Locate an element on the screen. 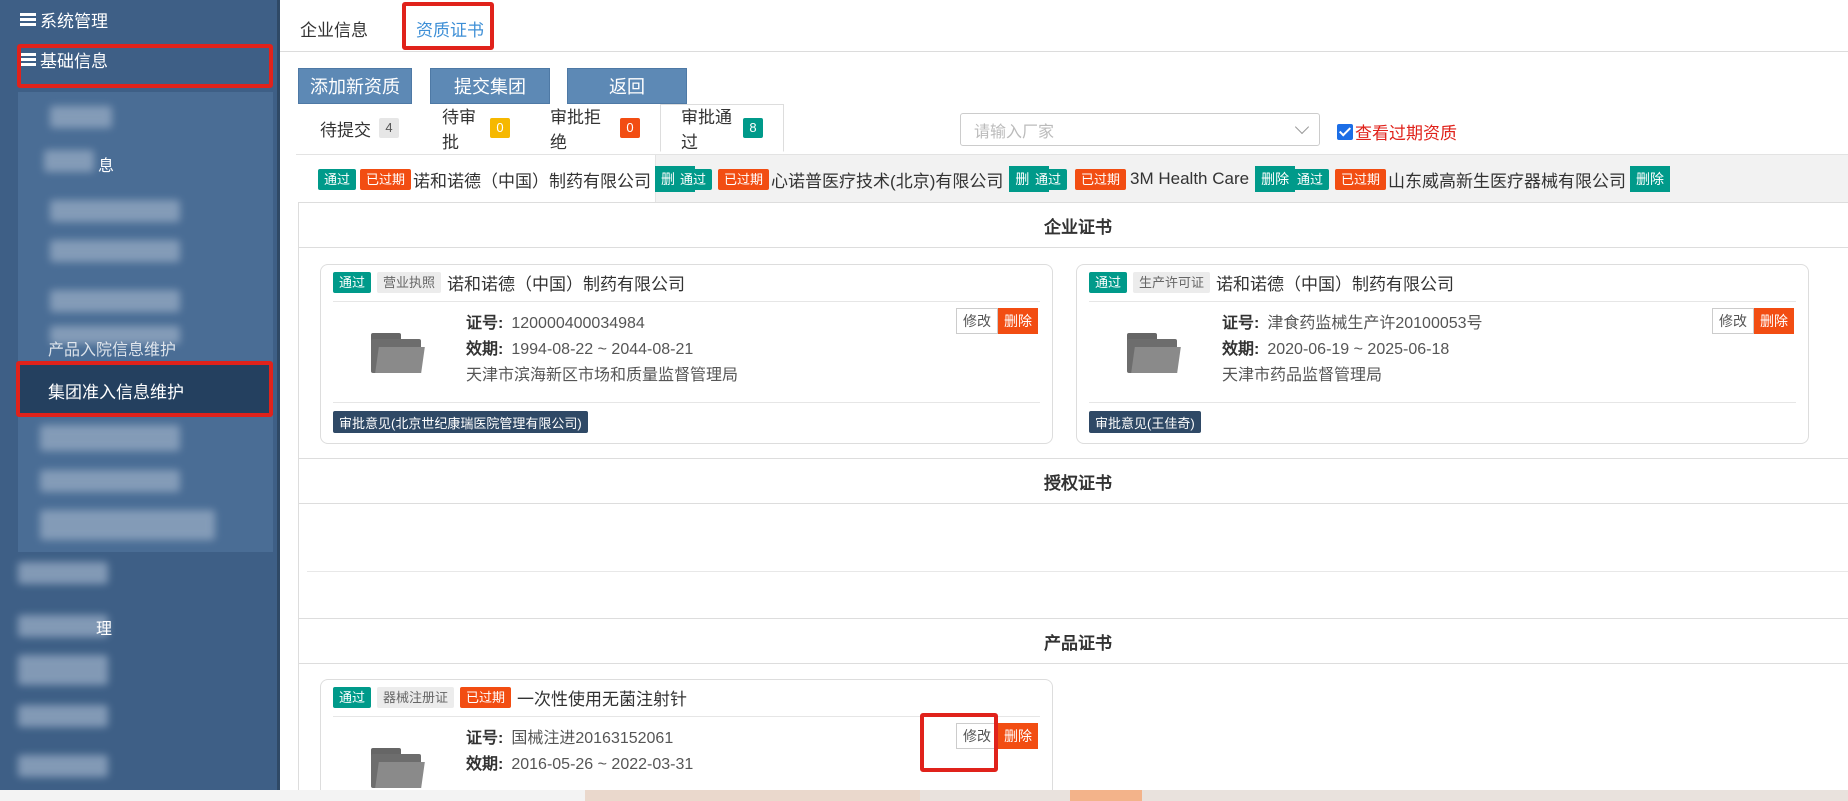 Image resolution: width=1848 pixels, height=801 pixels. approval-opinion-tag: 审批意见(北京世纪康瑞医院管理有限公司) is located at coordinates (460, 422).